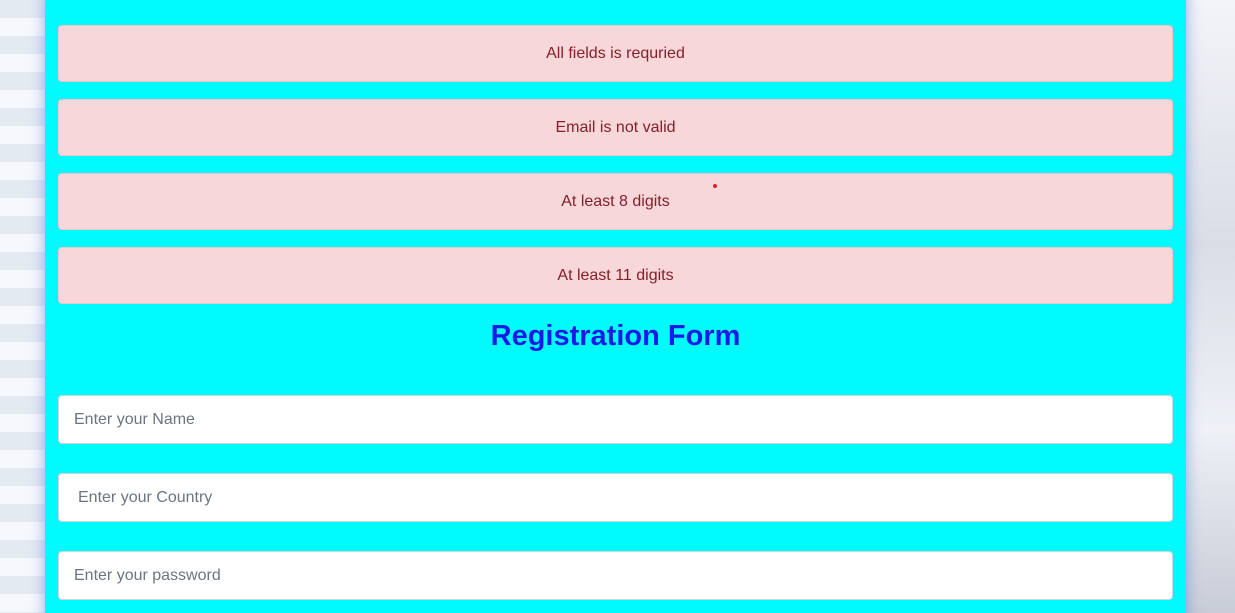  Describe the element at coordinates (615, 575) in the screenshot. I see `password-input` at that location.